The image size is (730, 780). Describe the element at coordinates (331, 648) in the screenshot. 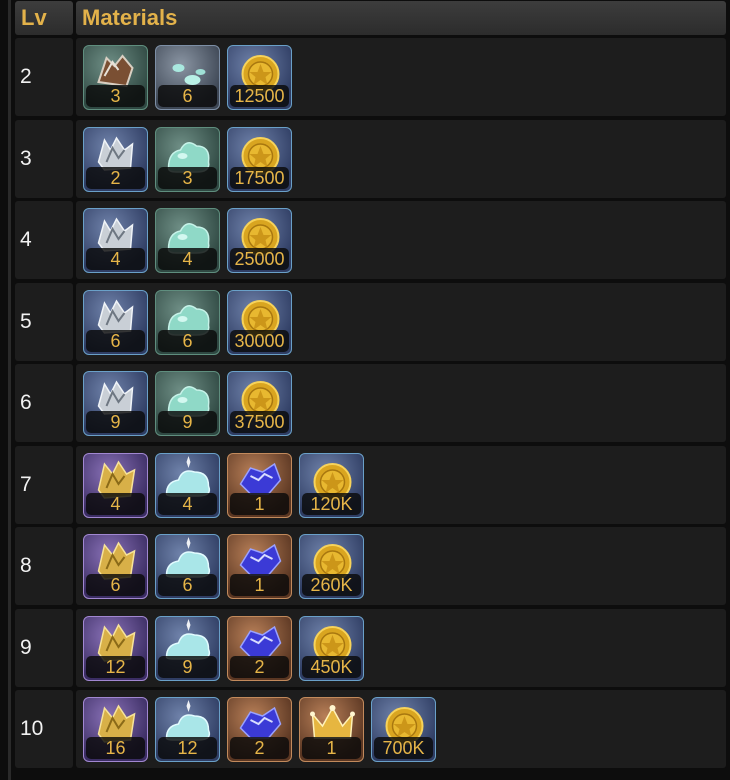

I see `material-item: 450K` at that location.